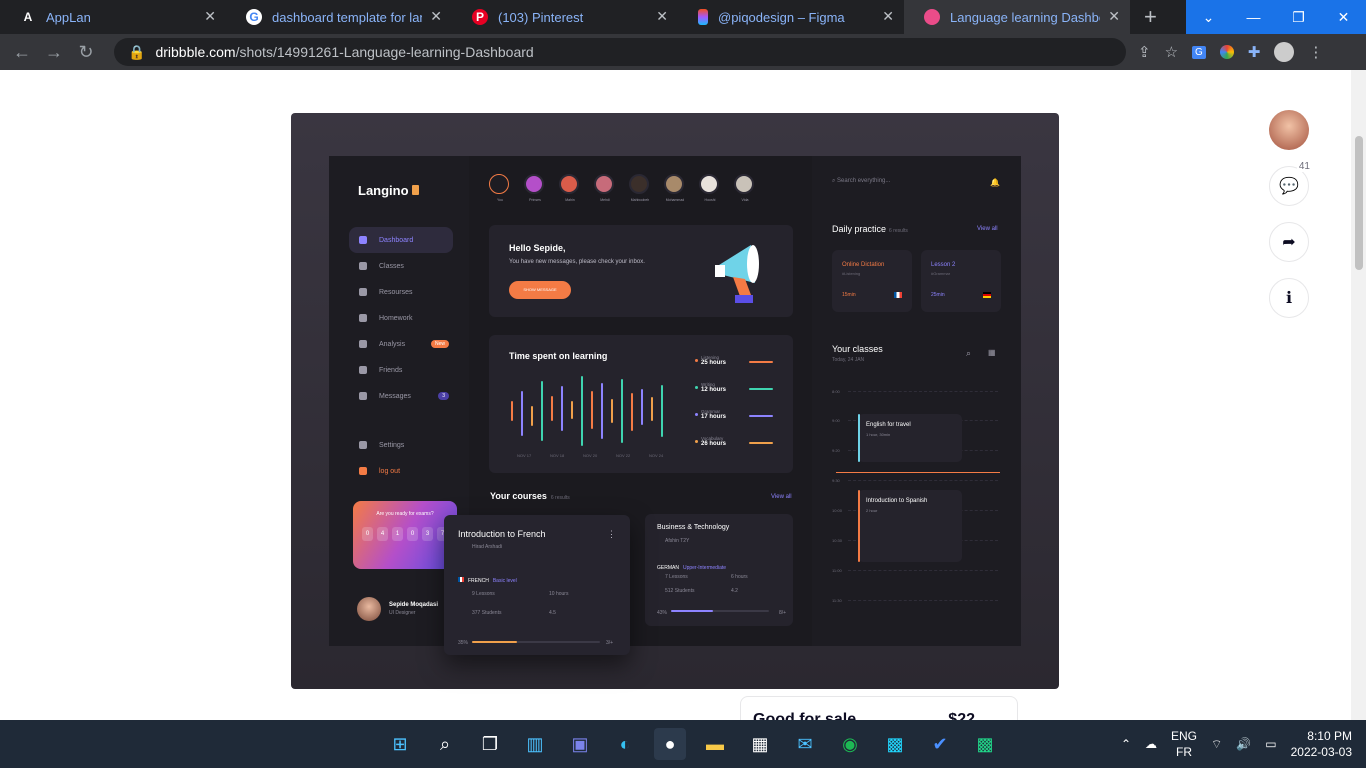 The image size is (1366, 768). I want to click on megaphone-icon, so click(737, 274).